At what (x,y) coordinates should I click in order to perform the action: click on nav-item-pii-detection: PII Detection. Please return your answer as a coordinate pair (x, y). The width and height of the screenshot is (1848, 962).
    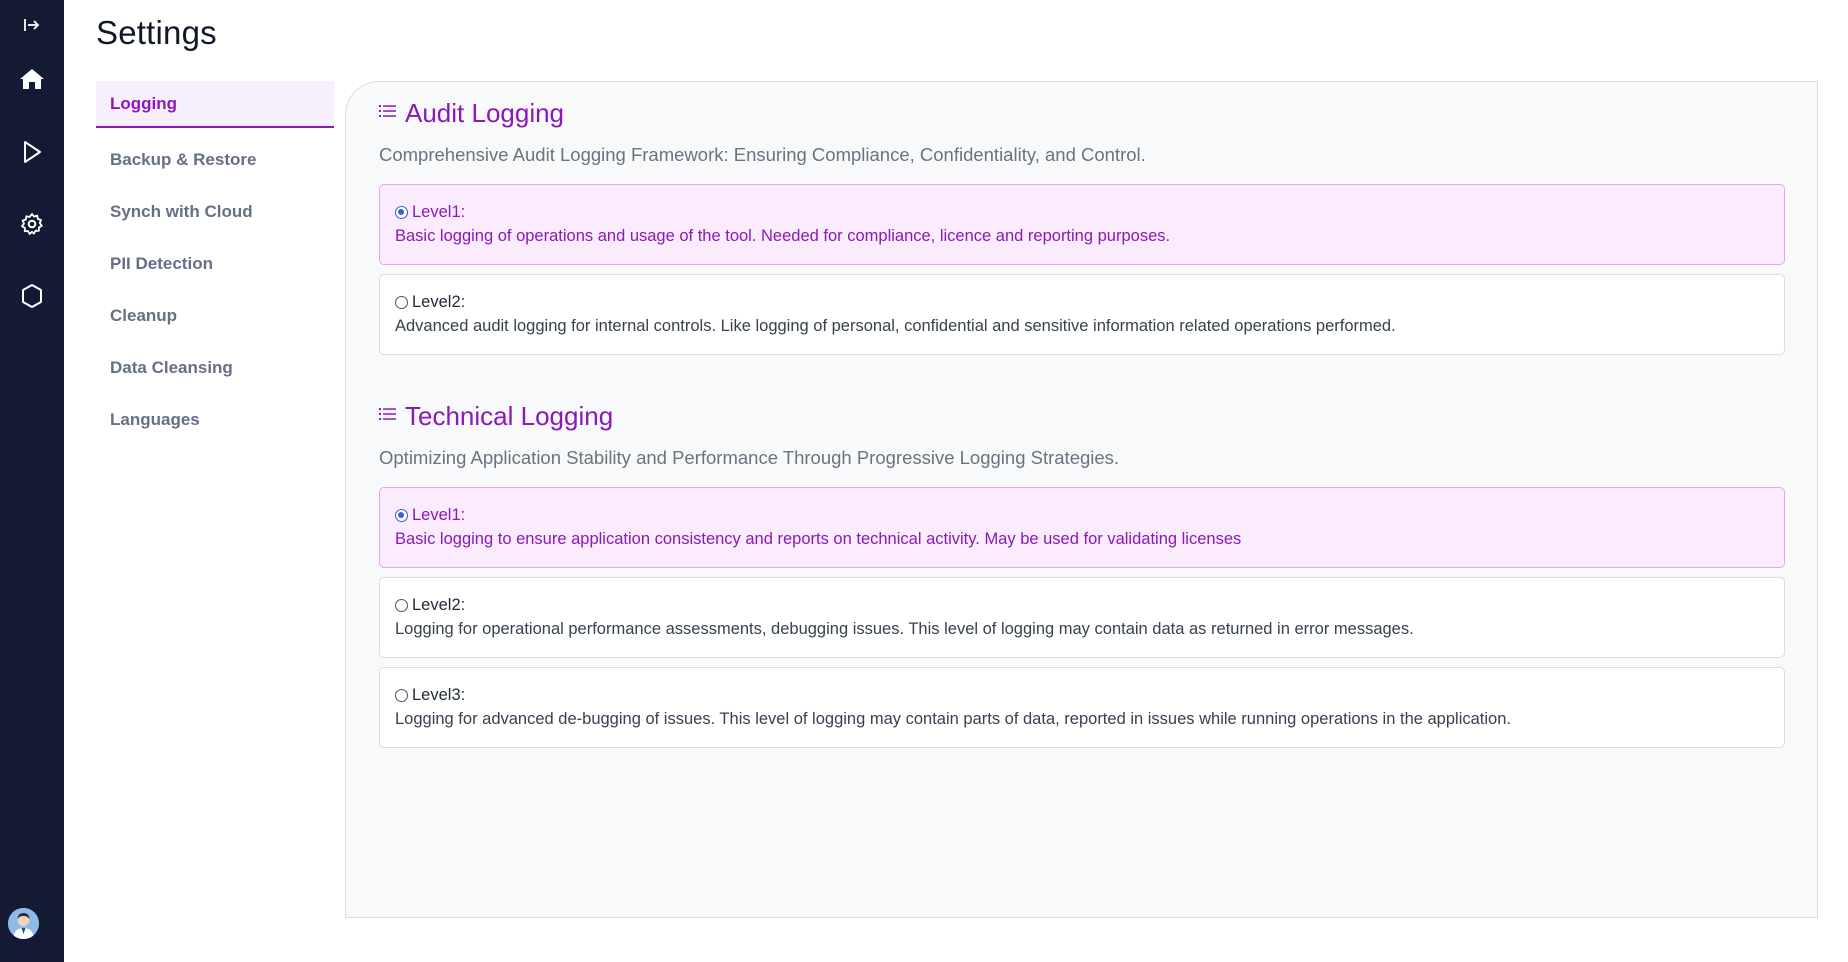
    Looking at the image, I should click on (215, 264).